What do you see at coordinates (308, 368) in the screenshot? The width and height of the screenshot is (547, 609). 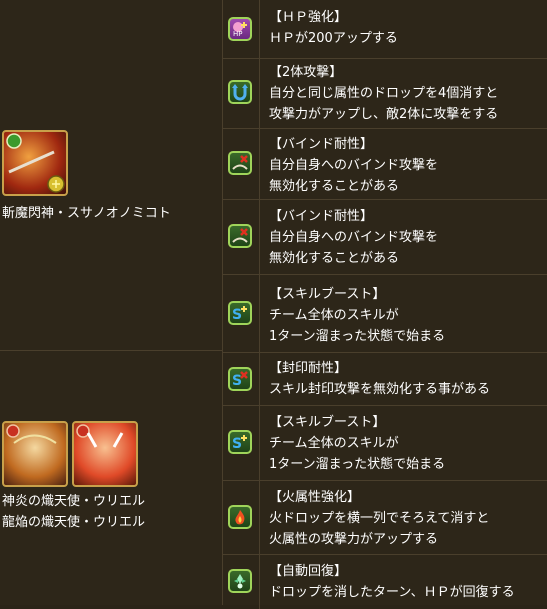 I see `skill-title: 【封印耐性】` at bounding box center [308, 368].